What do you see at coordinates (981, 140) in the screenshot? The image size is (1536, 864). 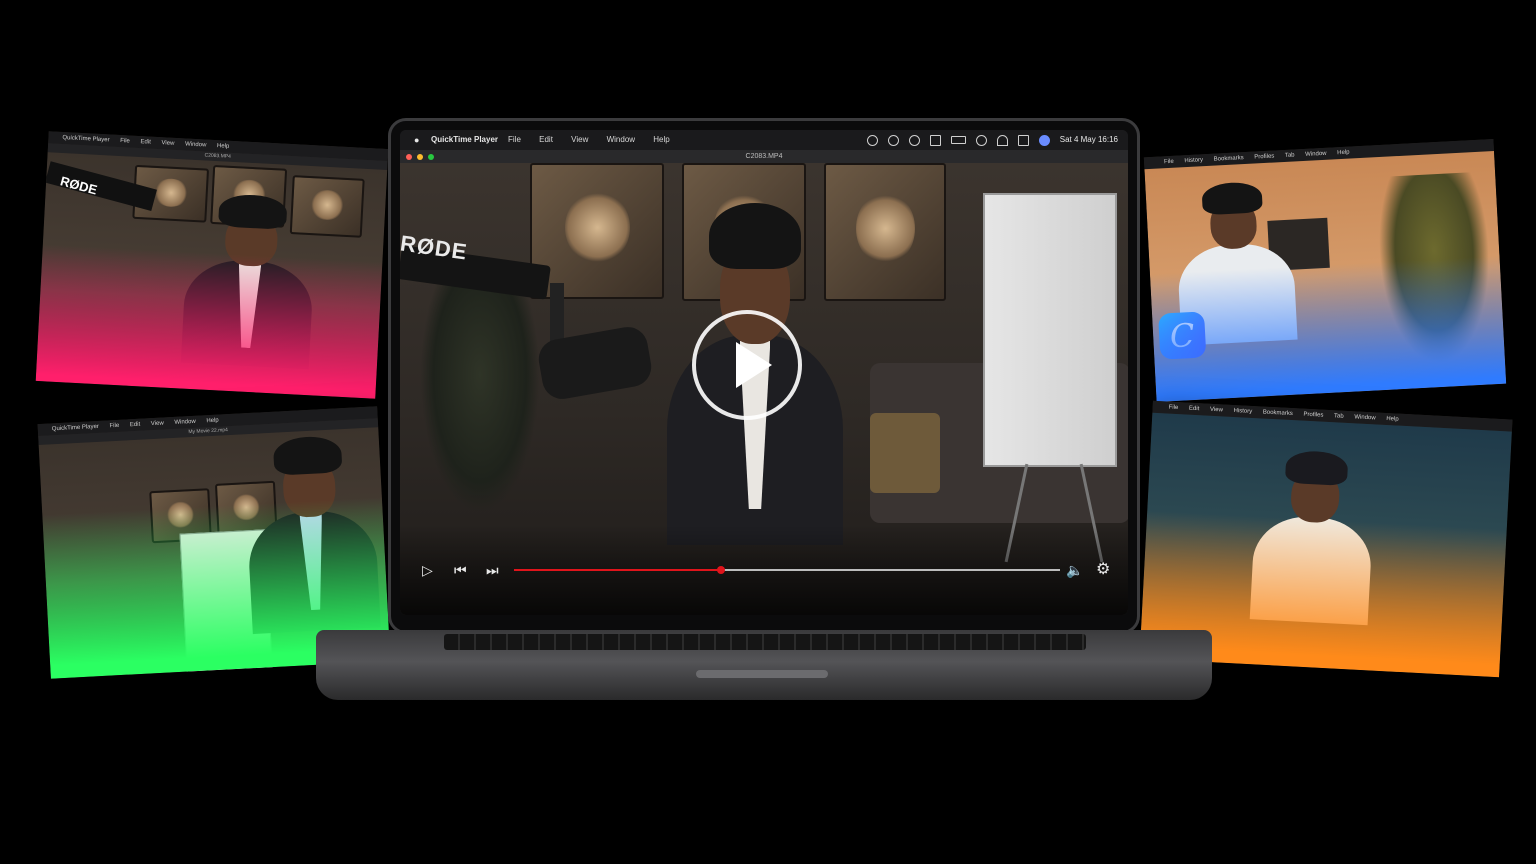 I see `spotlight-icon` at bounding box center [981, 140].